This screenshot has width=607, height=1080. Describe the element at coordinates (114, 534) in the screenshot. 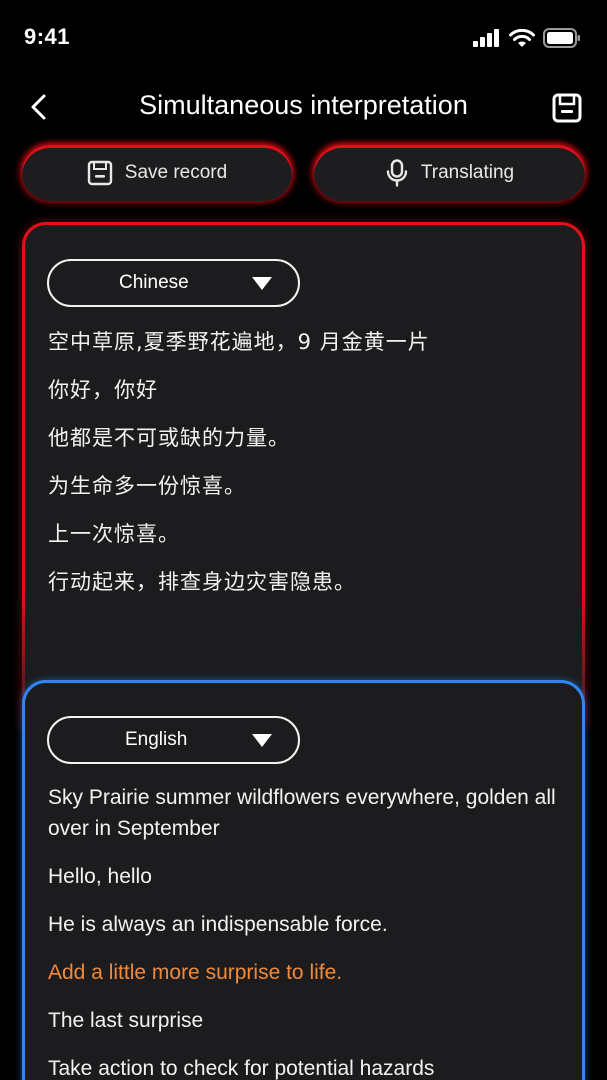

I see `source-line: 上一次惊喜。` at that location.